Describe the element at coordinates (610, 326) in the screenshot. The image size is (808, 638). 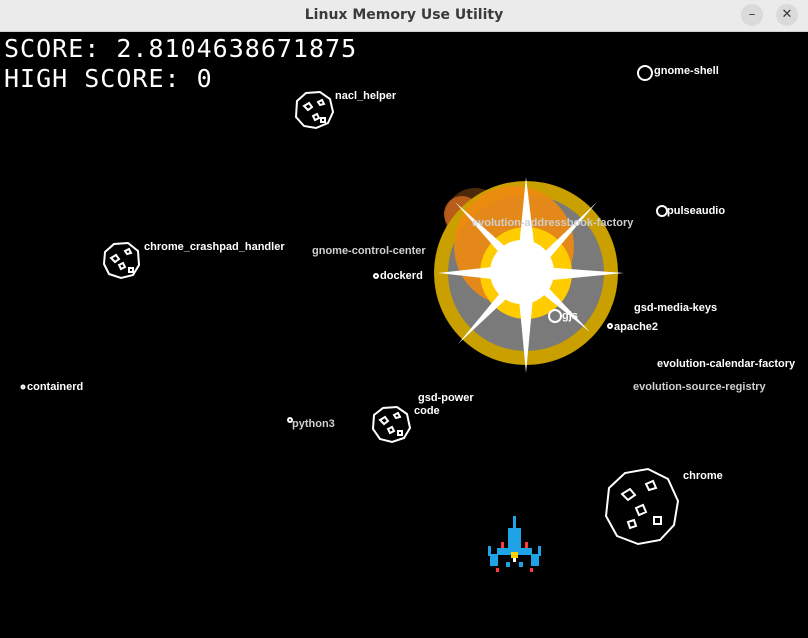
I see `asteroid-apache2` at that location.